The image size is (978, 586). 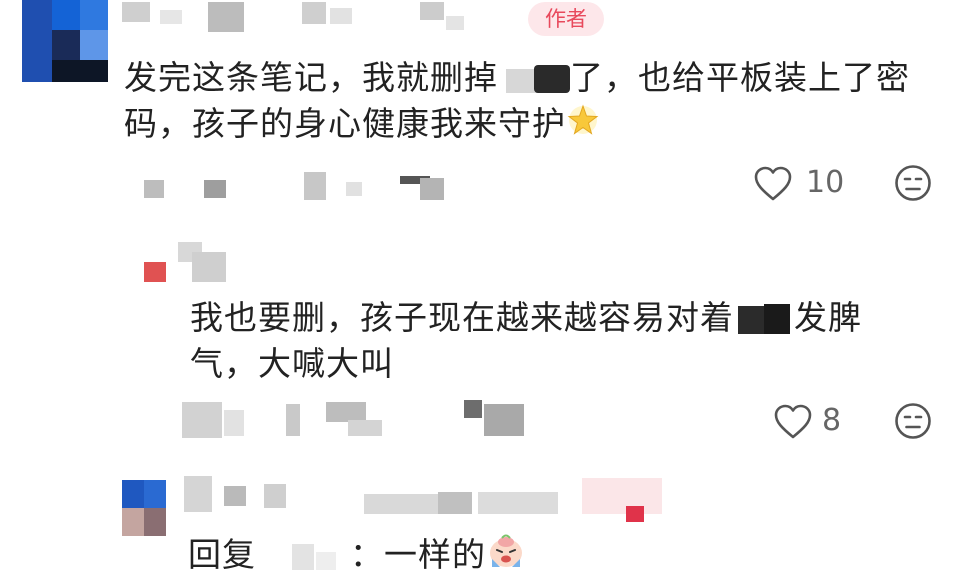 What do you see at coordinates (802, 184) in the screenshot?
I see `like-button: 10` at bounding box center [802, 184].